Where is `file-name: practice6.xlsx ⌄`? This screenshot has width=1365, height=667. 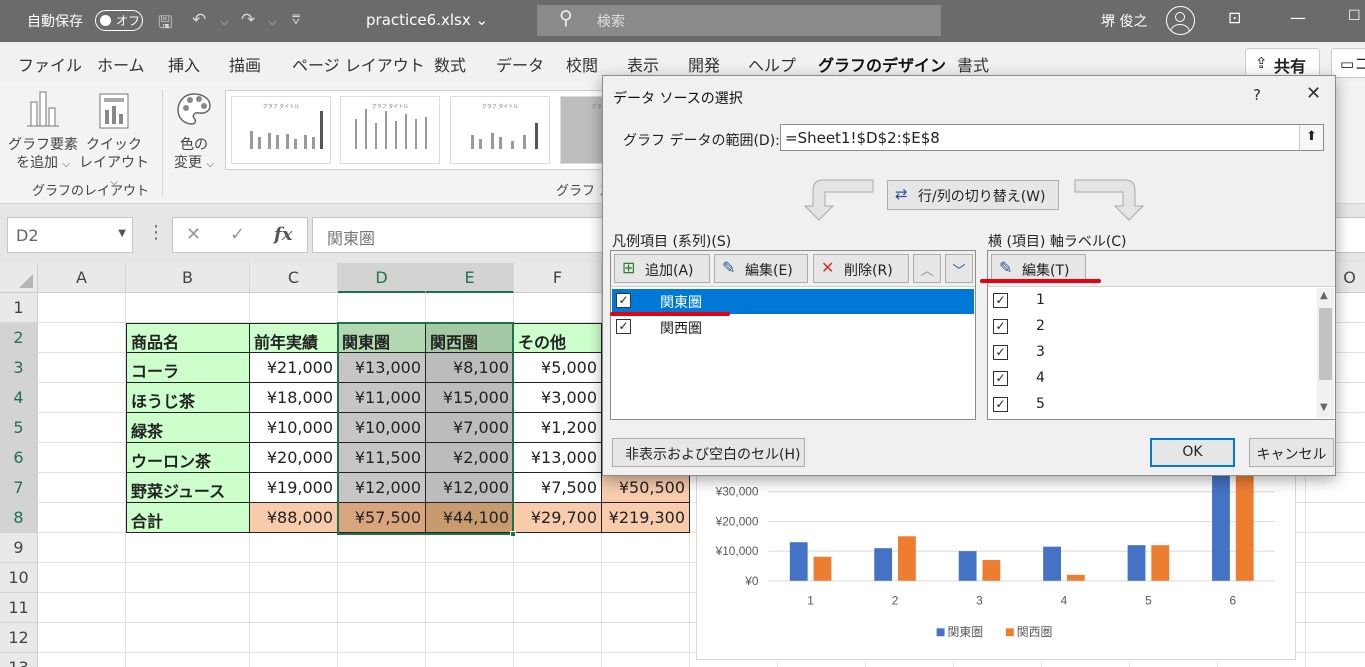
file-name: practice6.xlsx ⌄ is located at coordinates (427, 20).